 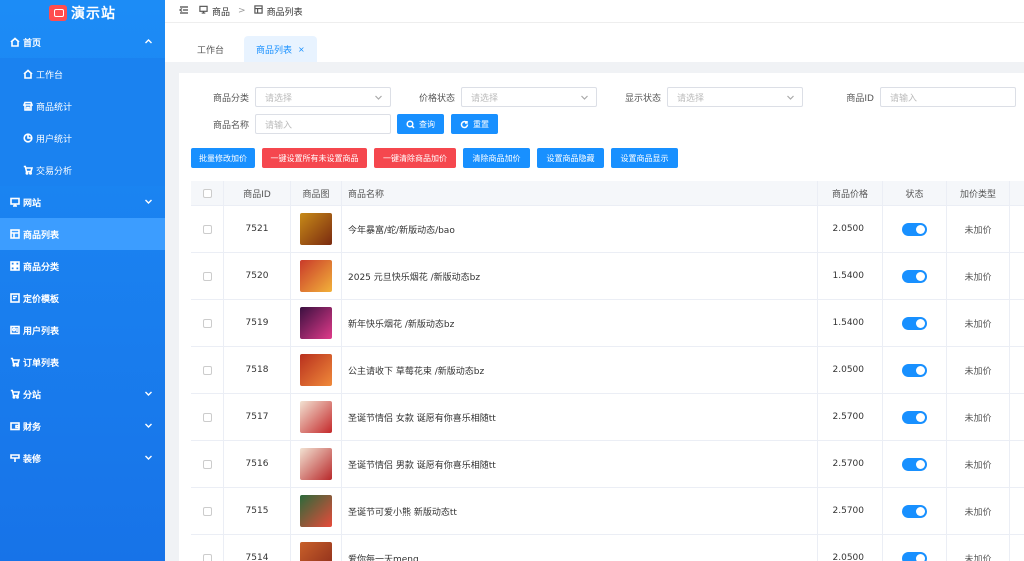 I want to click on sidebar-item: 用户列表, so click(x=82, y=330).